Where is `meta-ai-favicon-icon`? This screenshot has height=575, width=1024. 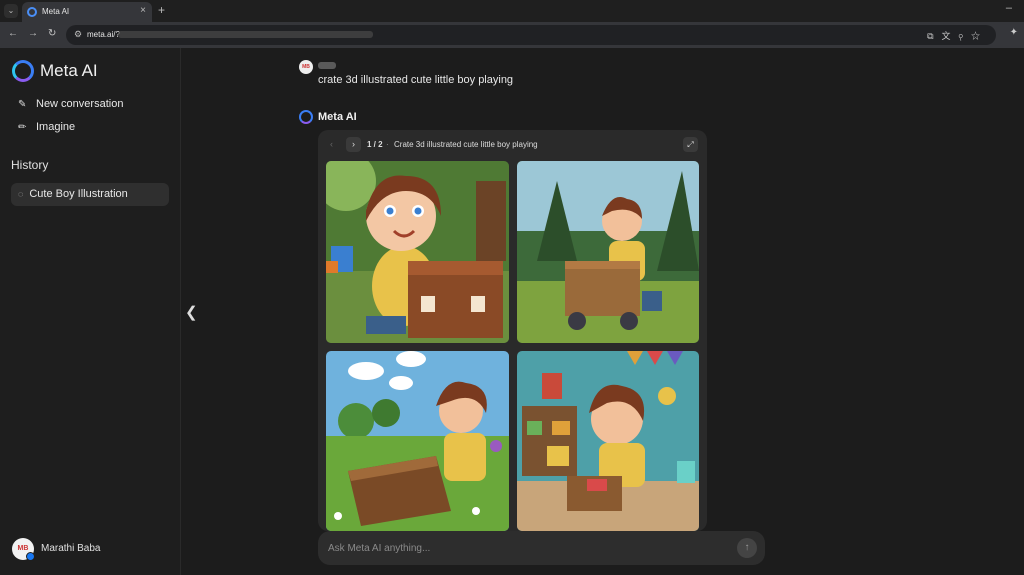
meta-ai-favicon-icon is located at coordinates (32, 12).